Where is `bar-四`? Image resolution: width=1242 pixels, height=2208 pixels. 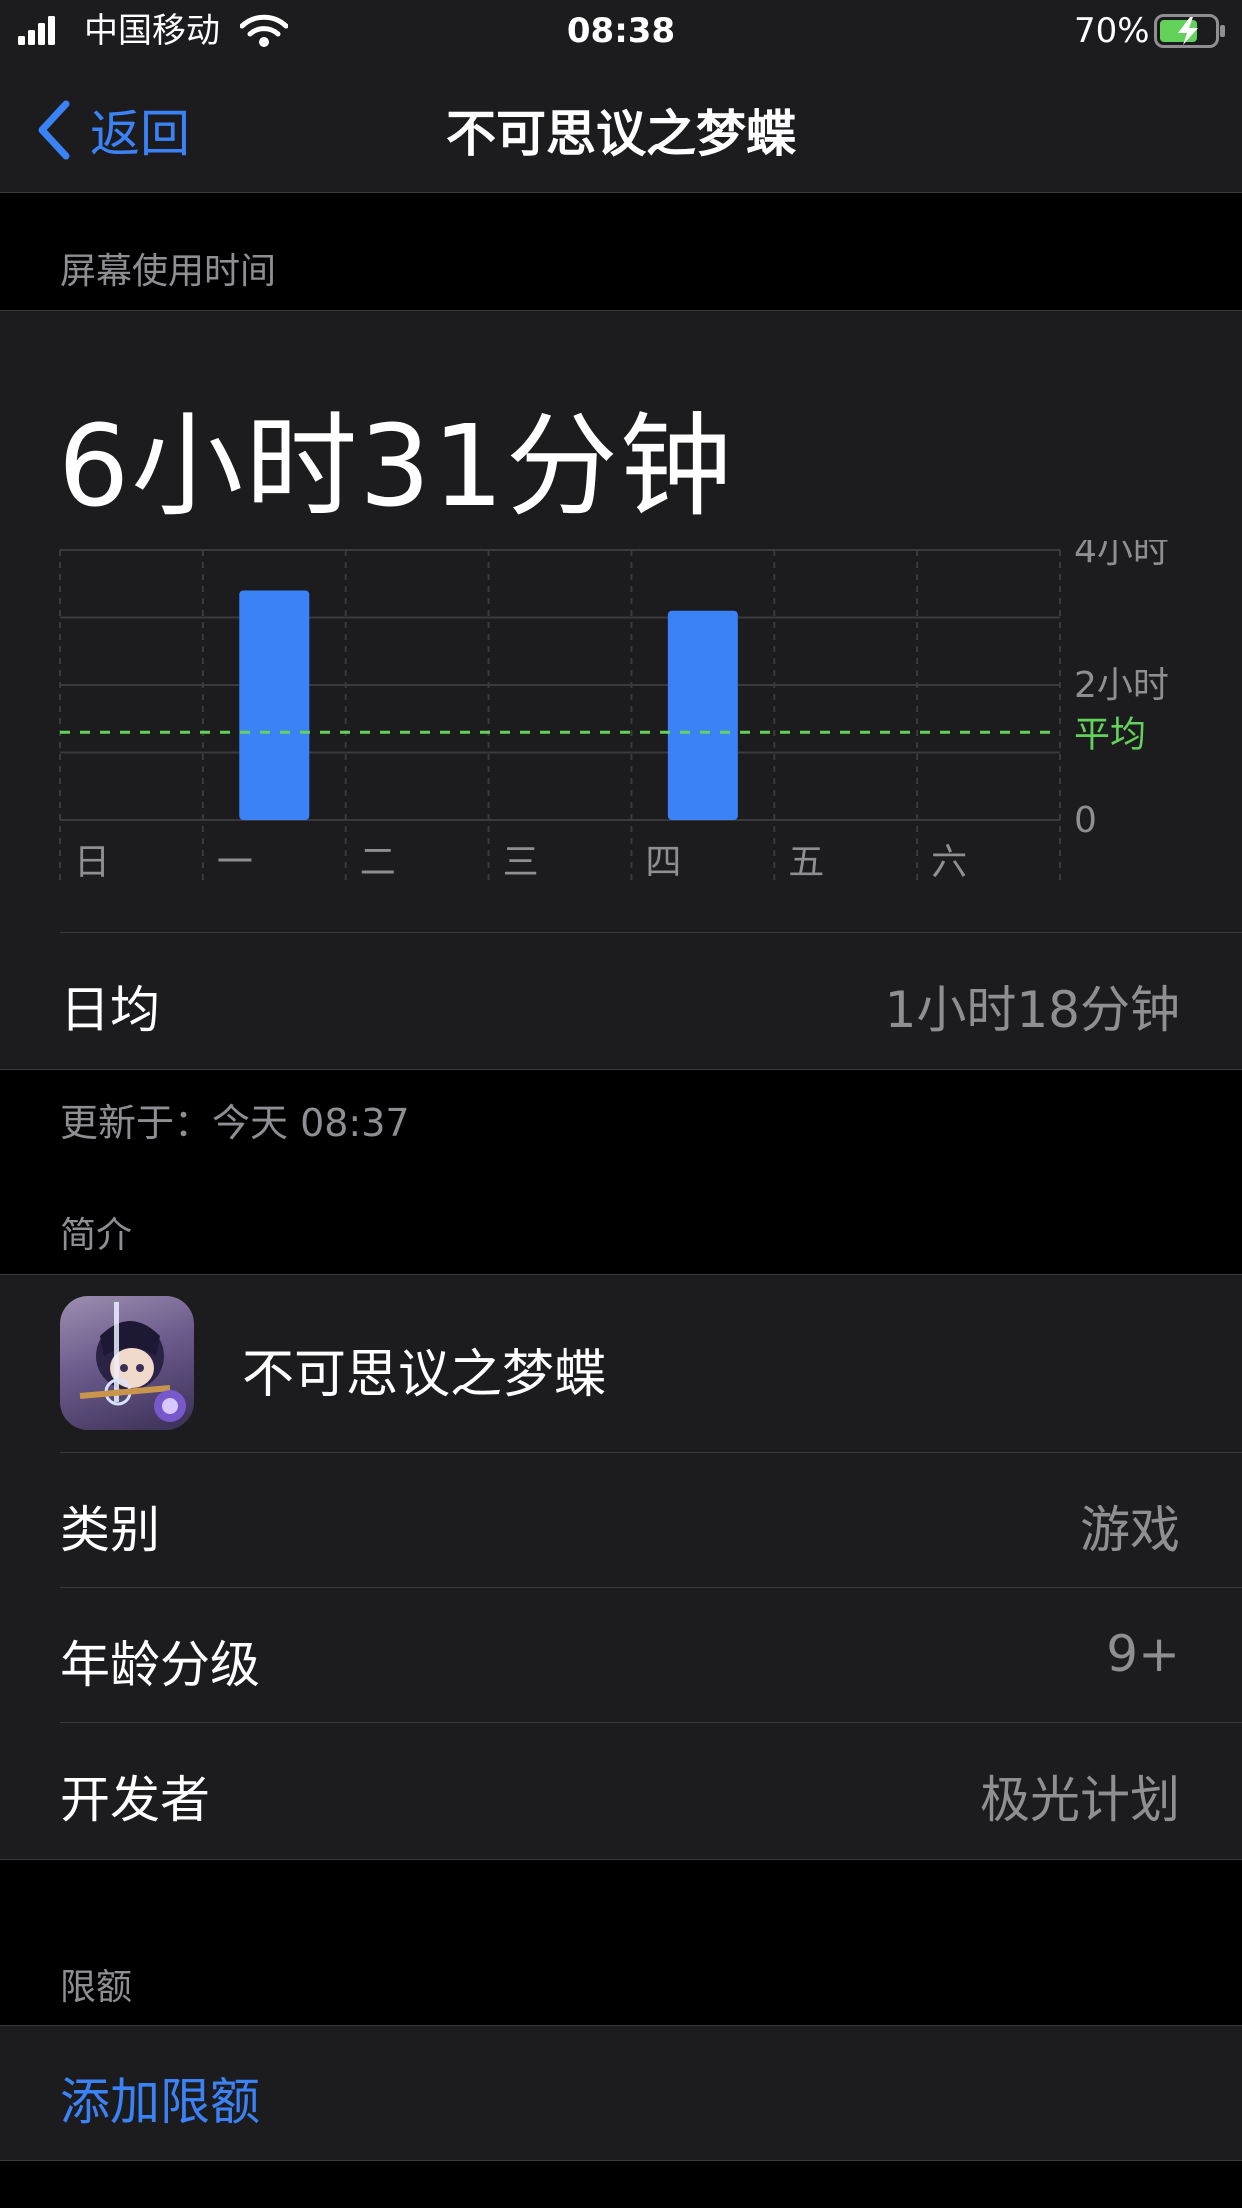 bar-四 is located at coordinates (702, 715).